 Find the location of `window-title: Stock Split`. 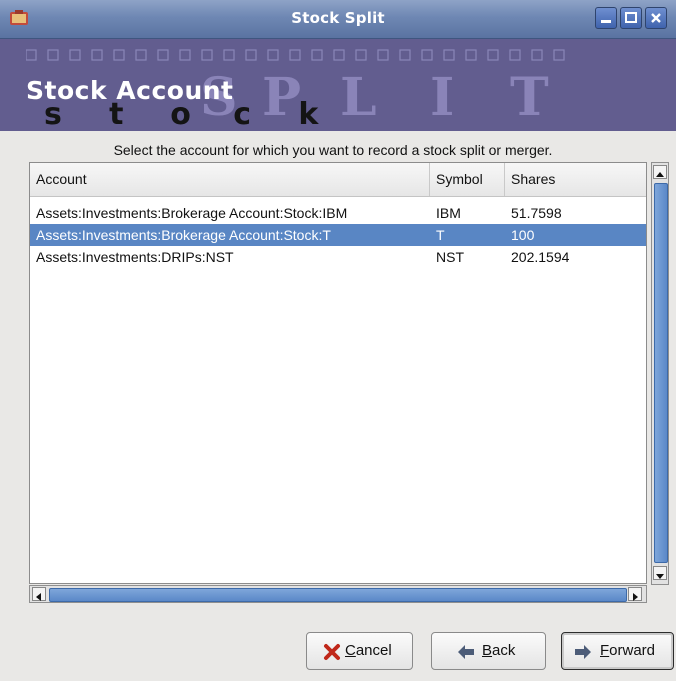

window-title: Stock Split is located at coordinates (338, 18).